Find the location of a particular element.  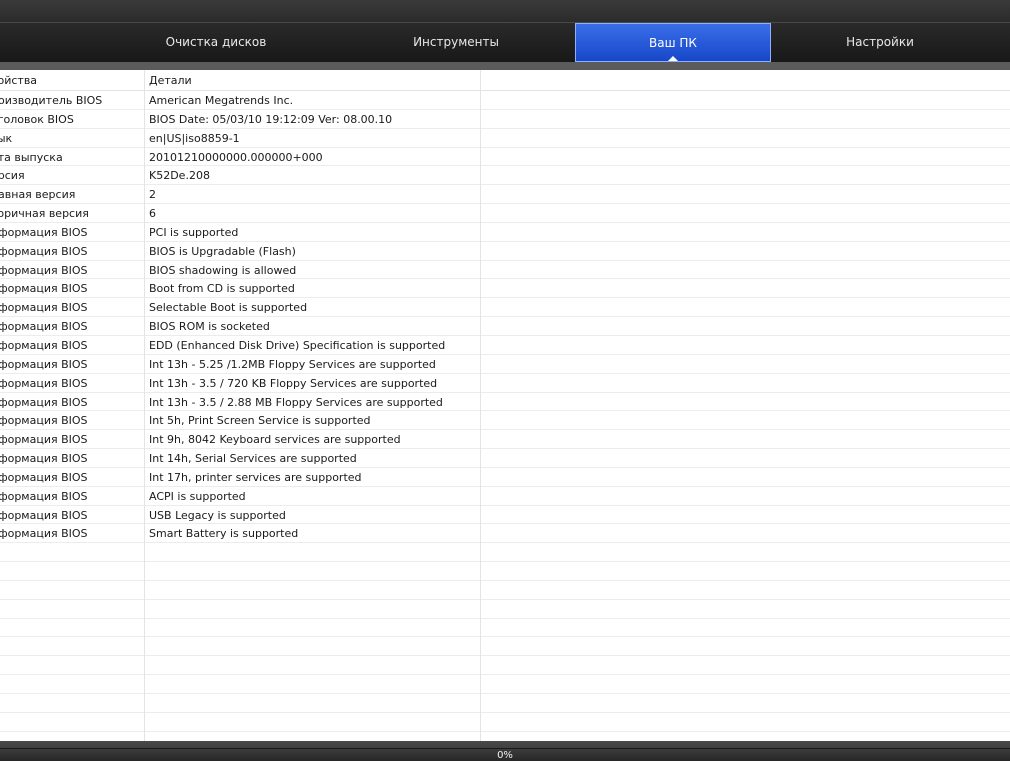

cell-property: аголовок BIOS is located at coordinates (37, 119).